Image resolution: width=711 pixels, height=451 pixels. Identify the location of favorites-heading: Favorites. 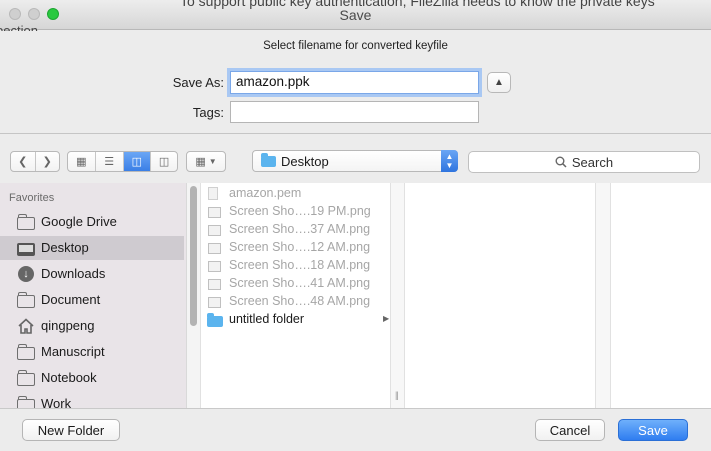
(32, 198).